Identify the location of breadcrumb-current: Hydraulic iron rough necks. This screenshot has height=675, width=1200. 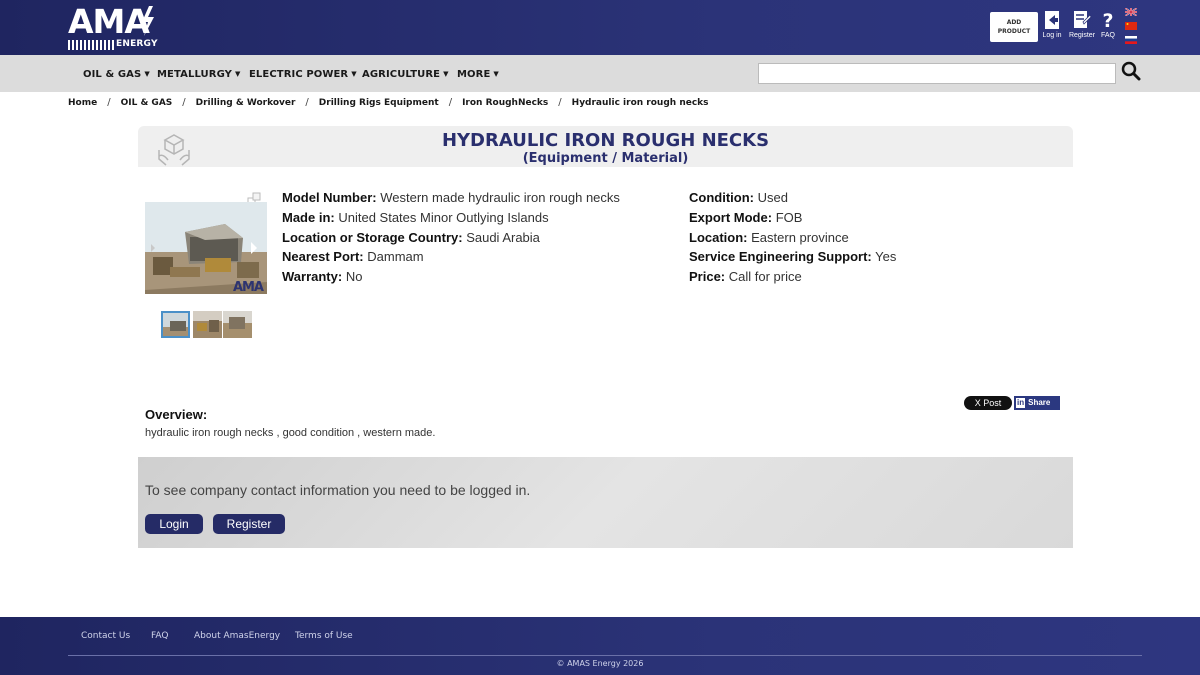
(640, 103).